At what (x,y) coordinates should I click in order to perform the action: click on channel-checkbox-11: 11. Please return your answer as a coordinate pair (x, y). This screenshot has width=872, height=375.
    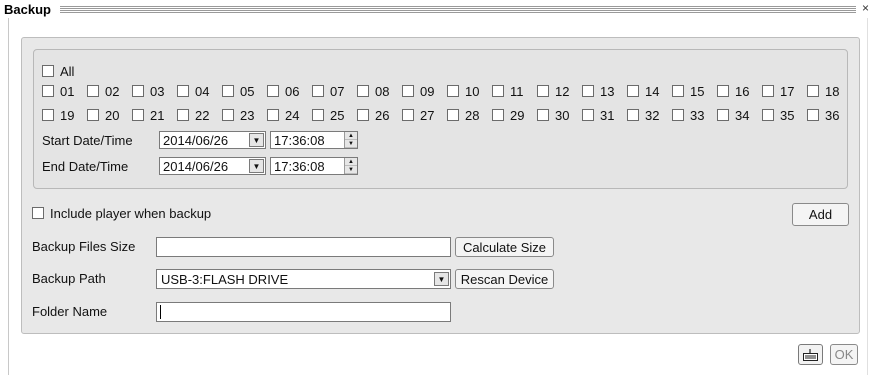
    Looking at the image, I should click on (514, 91).